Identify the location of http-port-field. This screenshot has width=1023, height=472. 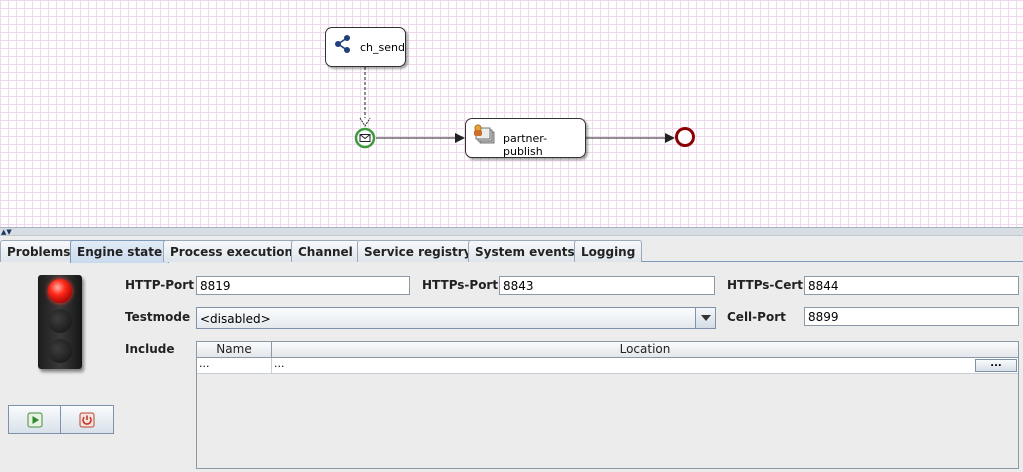
(303, 285).